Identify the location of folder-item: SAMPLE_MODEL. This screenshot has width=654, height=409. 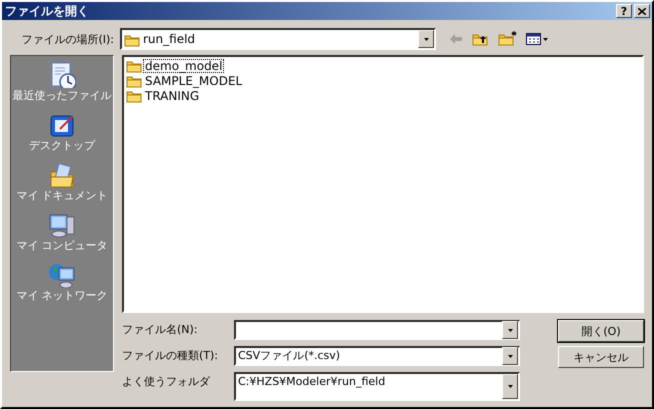
(193, 81).